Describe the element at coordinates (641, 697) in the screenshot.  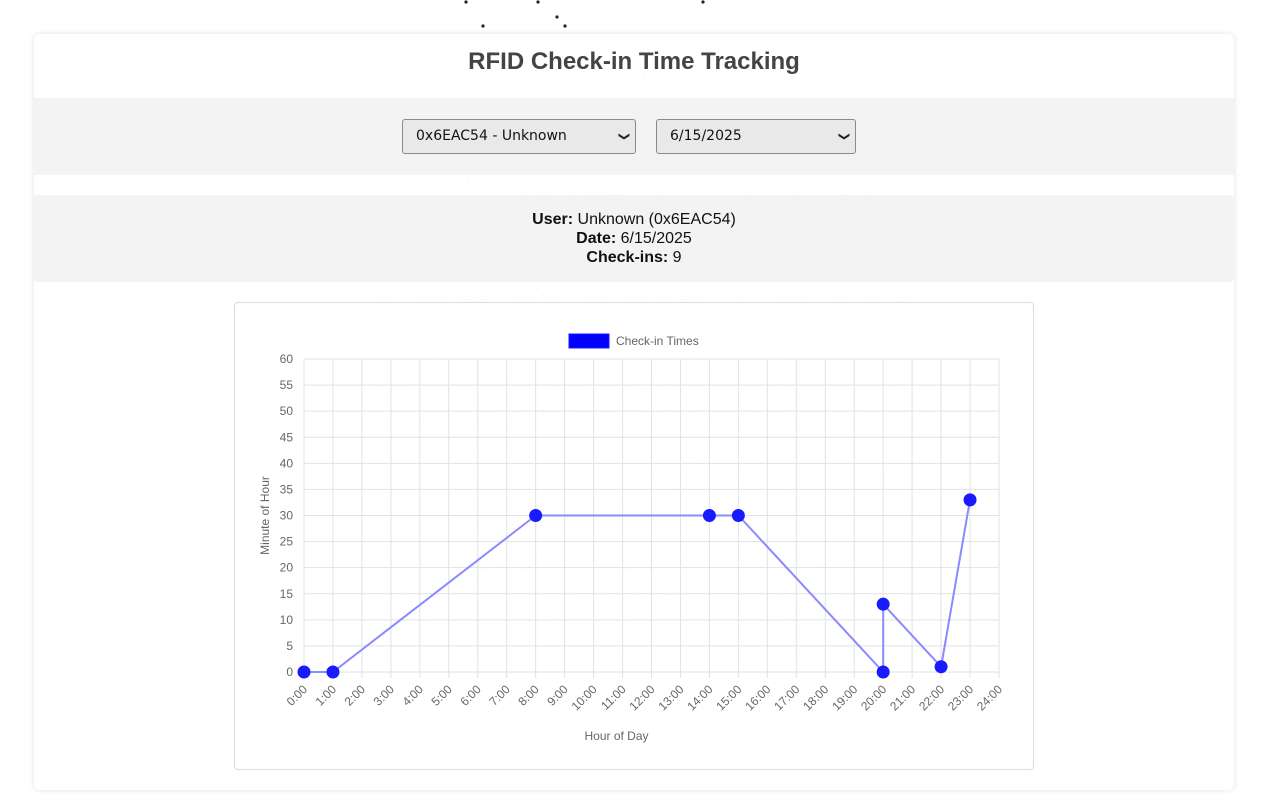
I see `x-tick-label: 12:00` at that location.